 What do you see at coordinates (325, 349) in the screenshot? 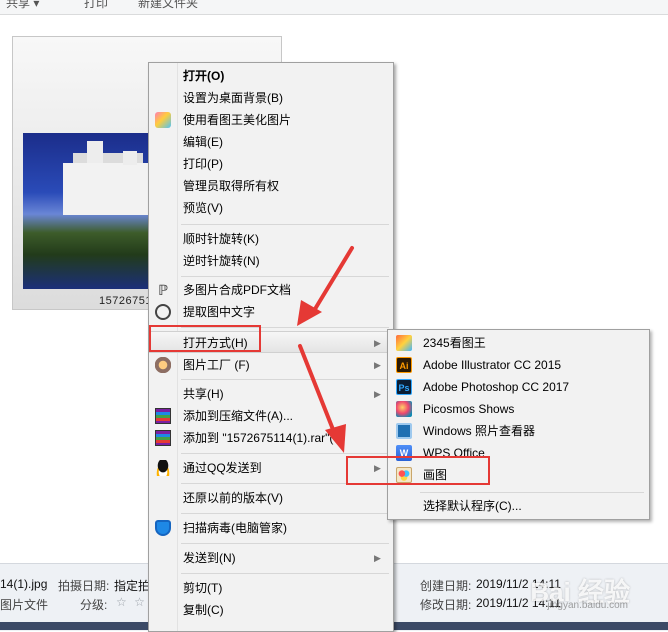
I see `annotation-arrows` at bounding box center [325, 349].